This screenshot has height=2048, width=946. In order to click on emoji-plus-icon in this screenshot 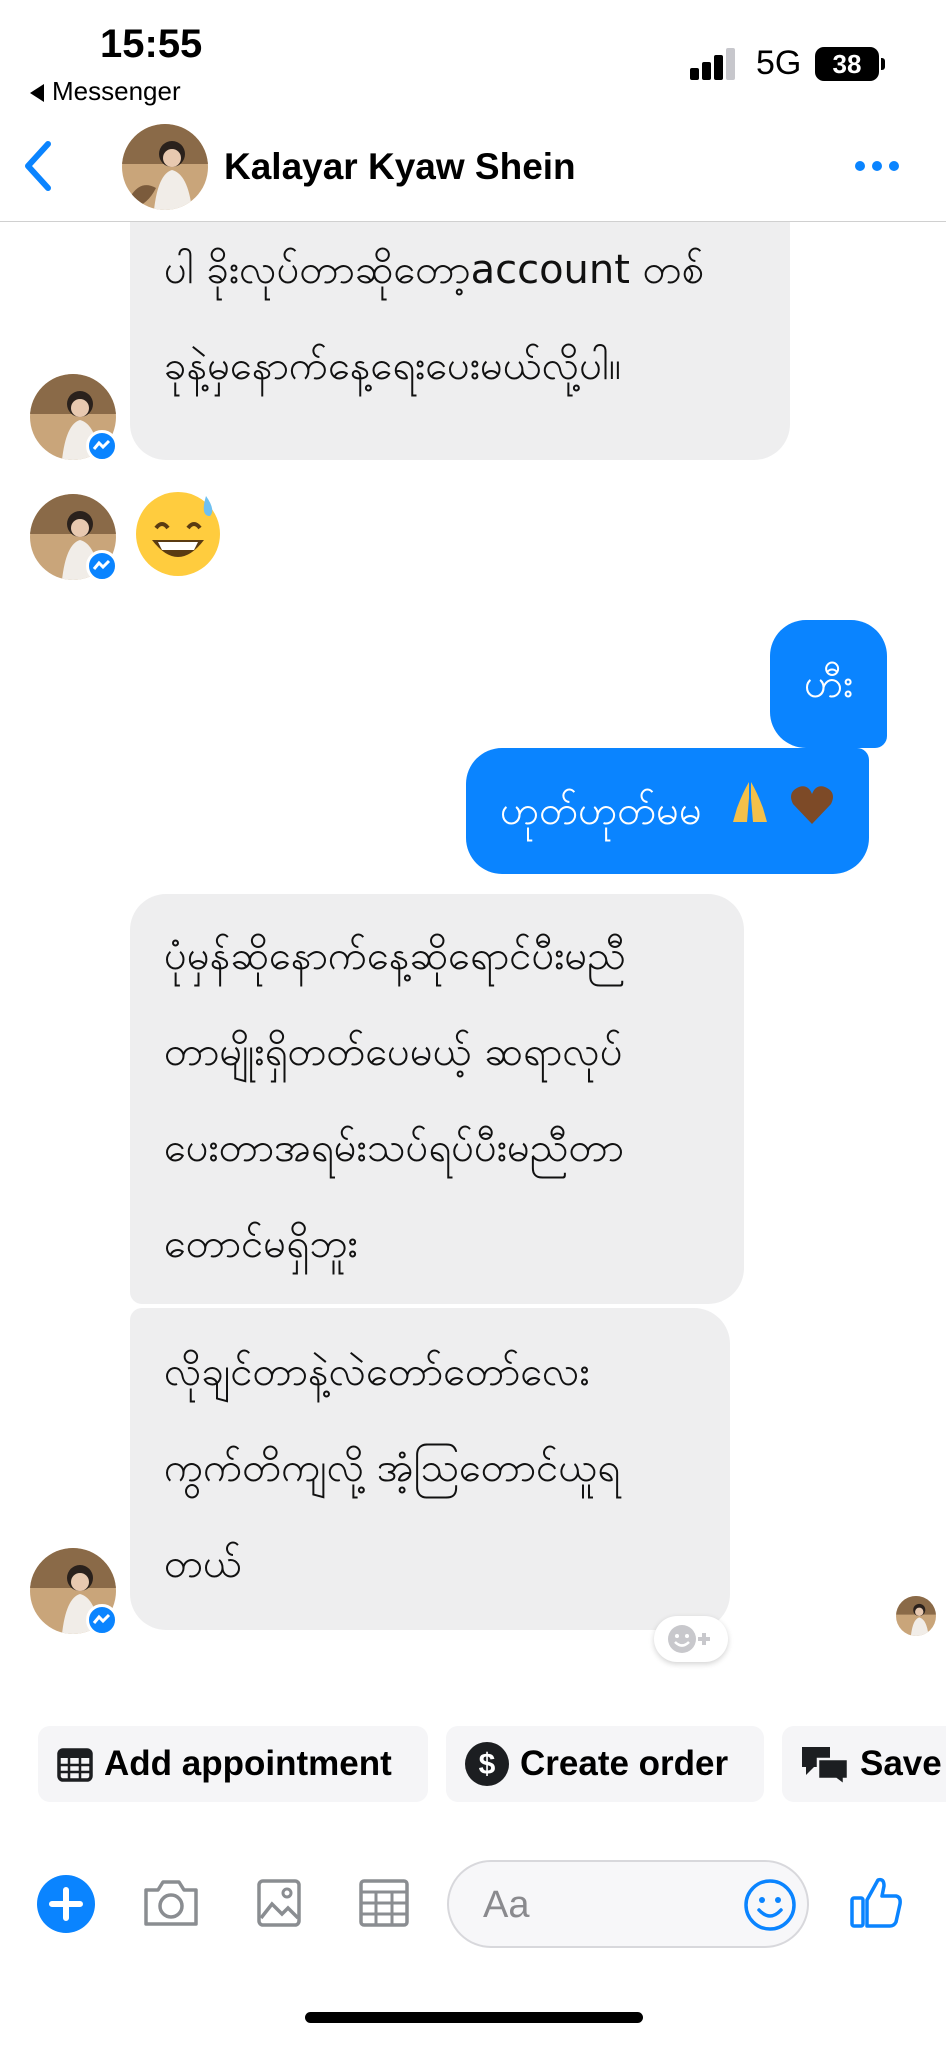, I will do `click(689, 1639)`.